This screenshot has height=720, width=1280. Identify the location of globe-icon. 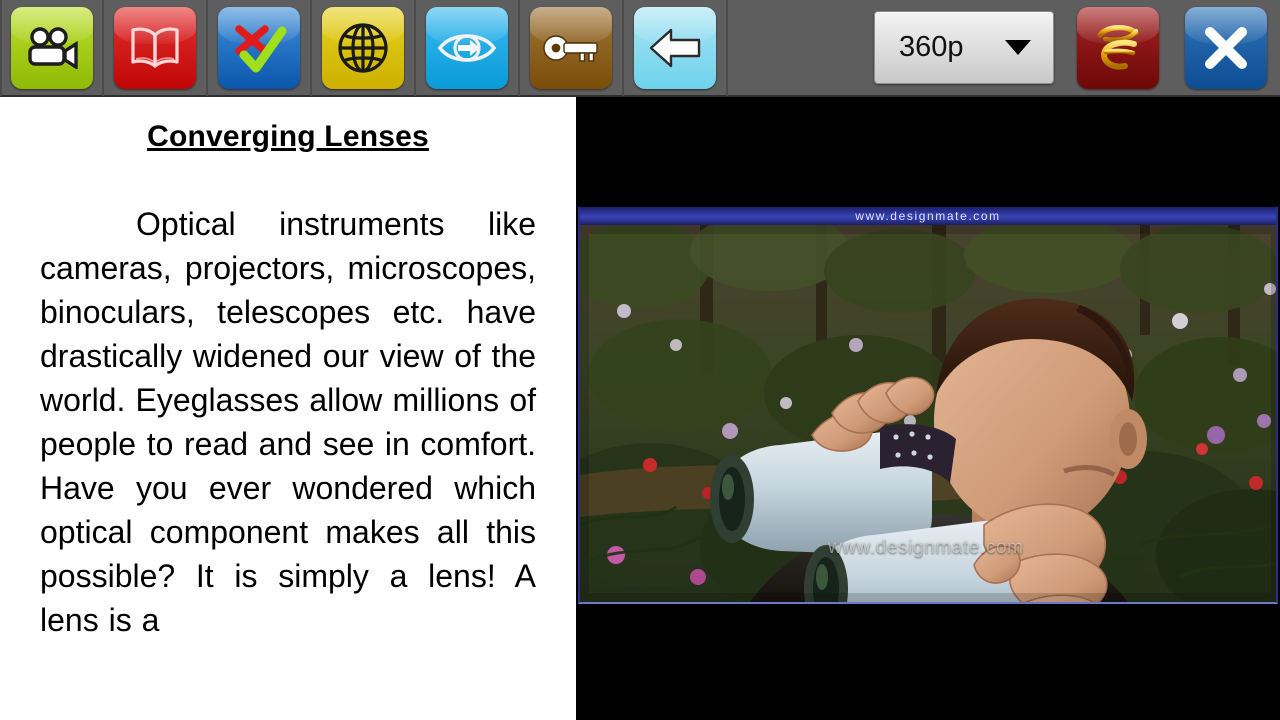
(363, 48).